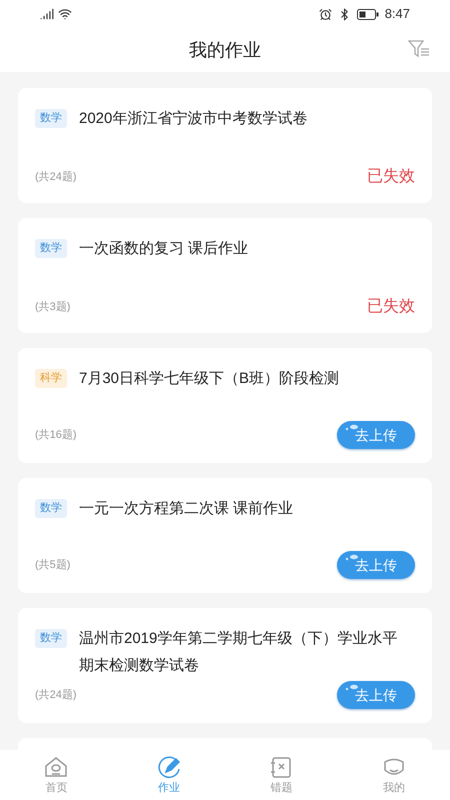 The width and height of the screenshot is (450, 800). What do you see at coordinates (397, 14) in the screenshot?
I see `status-time: 8:47` at bounding box center [397, 14].